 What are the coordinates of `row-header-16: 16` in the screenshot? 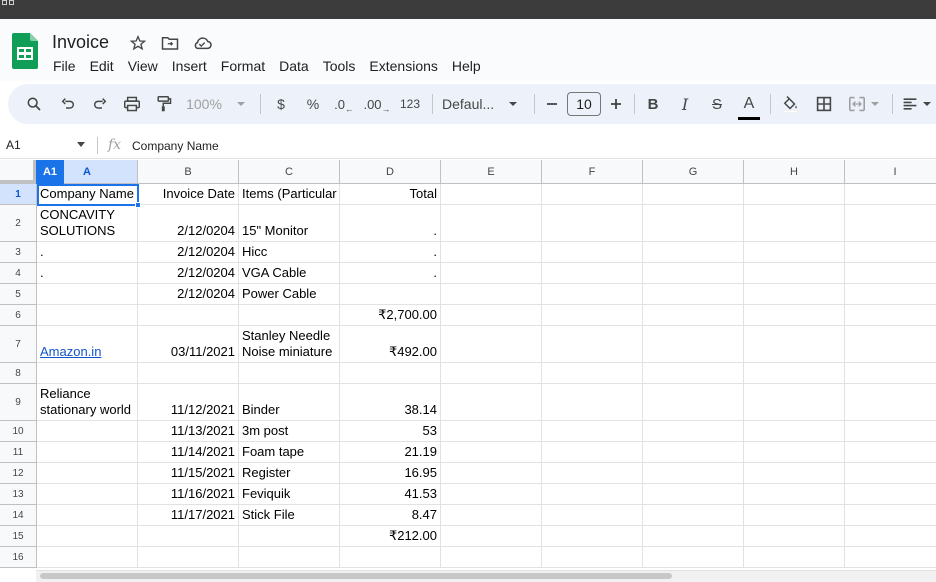 It's located at (18, 557).